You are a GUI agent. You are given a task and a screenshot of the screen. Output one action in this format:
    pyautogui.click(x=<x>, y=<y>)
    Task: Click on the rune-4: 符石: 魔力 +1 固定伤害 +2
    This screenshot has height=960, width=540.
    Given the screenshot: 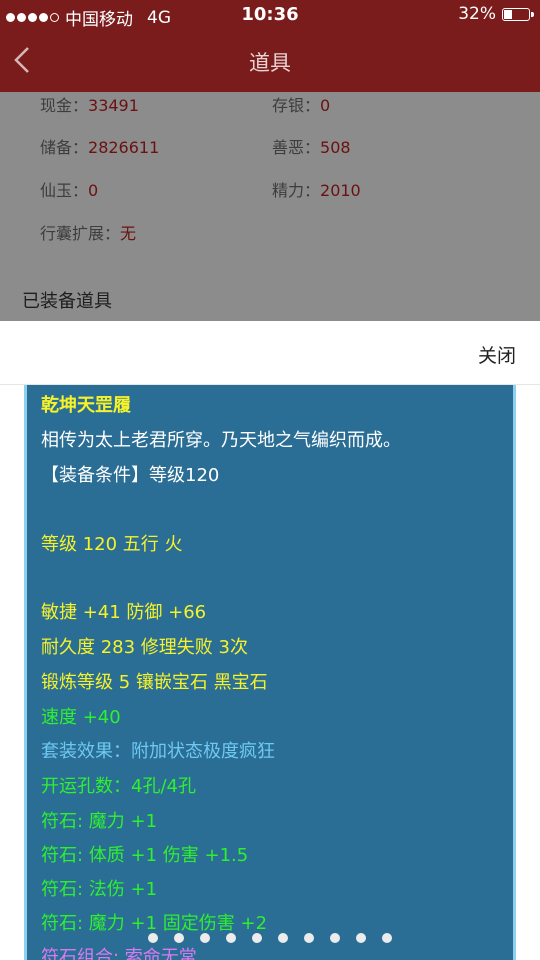 What is the action you would take?
    pyautogui.click(x=154, y=923)
    